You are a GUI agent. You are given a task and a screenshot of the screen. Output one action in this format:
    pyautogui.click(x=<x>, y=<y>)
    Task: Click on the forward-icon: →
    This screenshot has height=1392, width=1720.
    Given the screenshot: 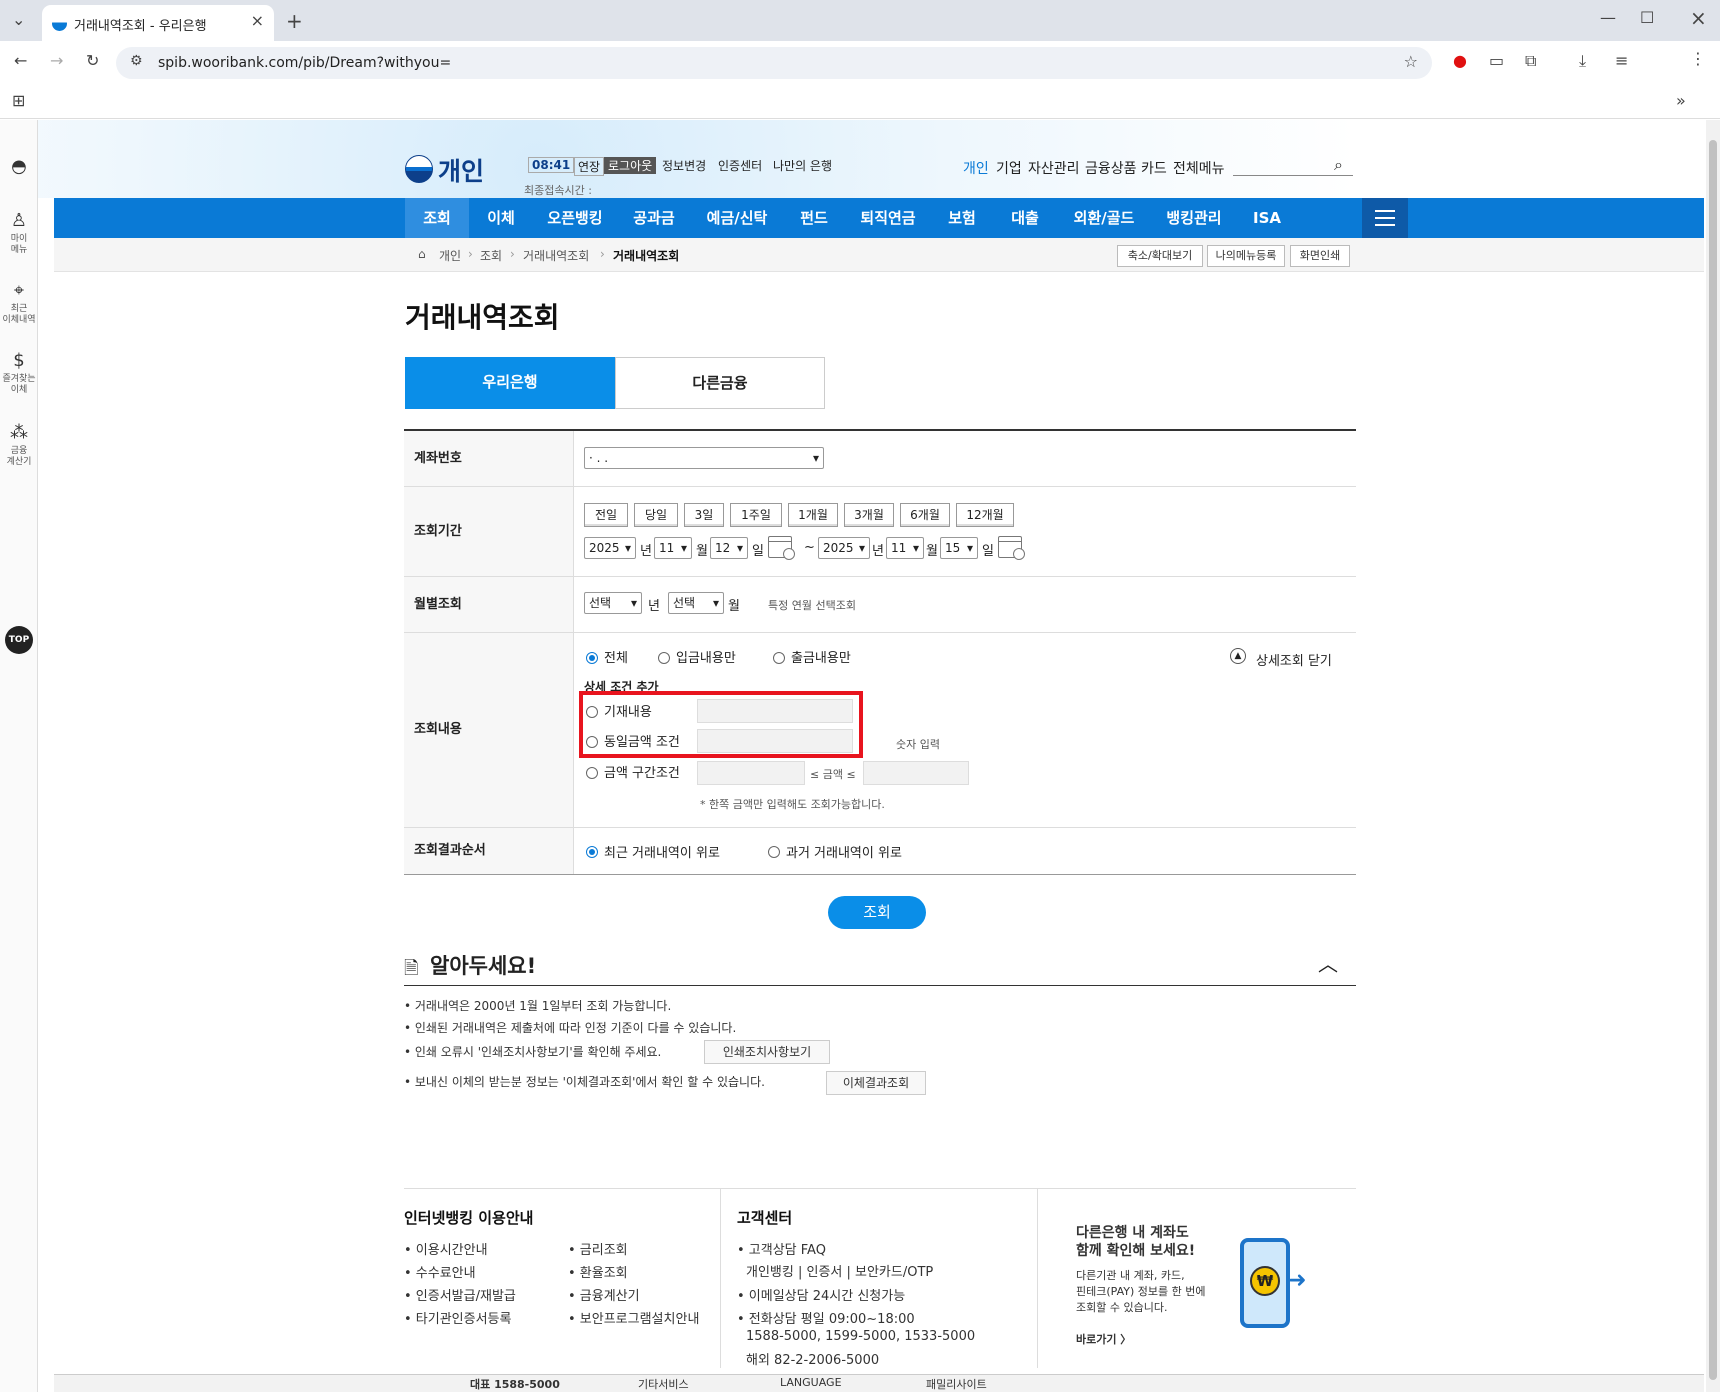 What is the action you would take?
    pyautogui.click(x=56, y=60)
    